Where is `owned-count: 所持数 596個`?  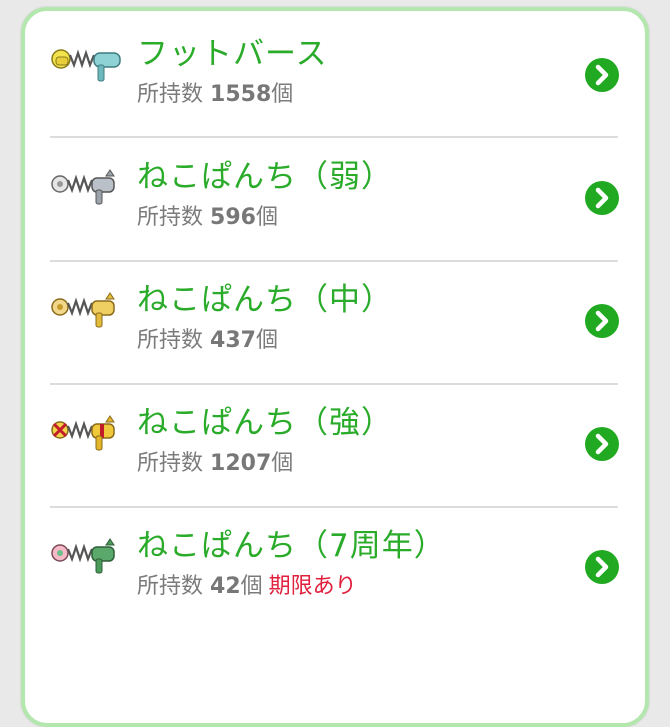
owned-count: 所持数 596個 is located at coordinates (207, 218).